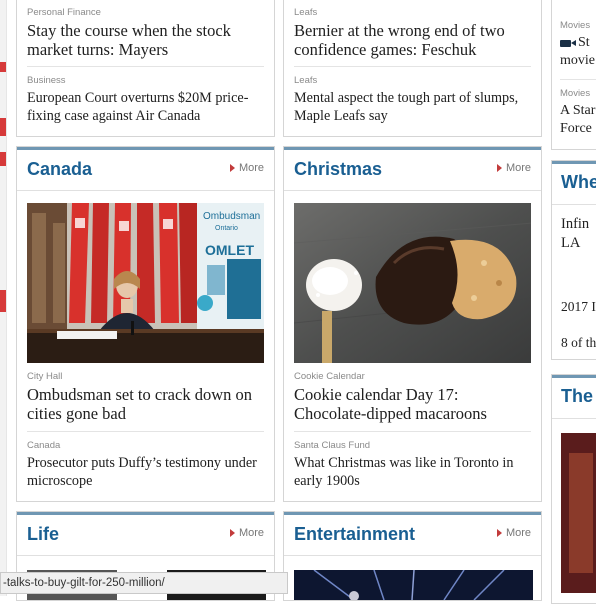 The image size is (596, 604). I want to click on right-story-item: Movies A Star Force, so click(578, 113).